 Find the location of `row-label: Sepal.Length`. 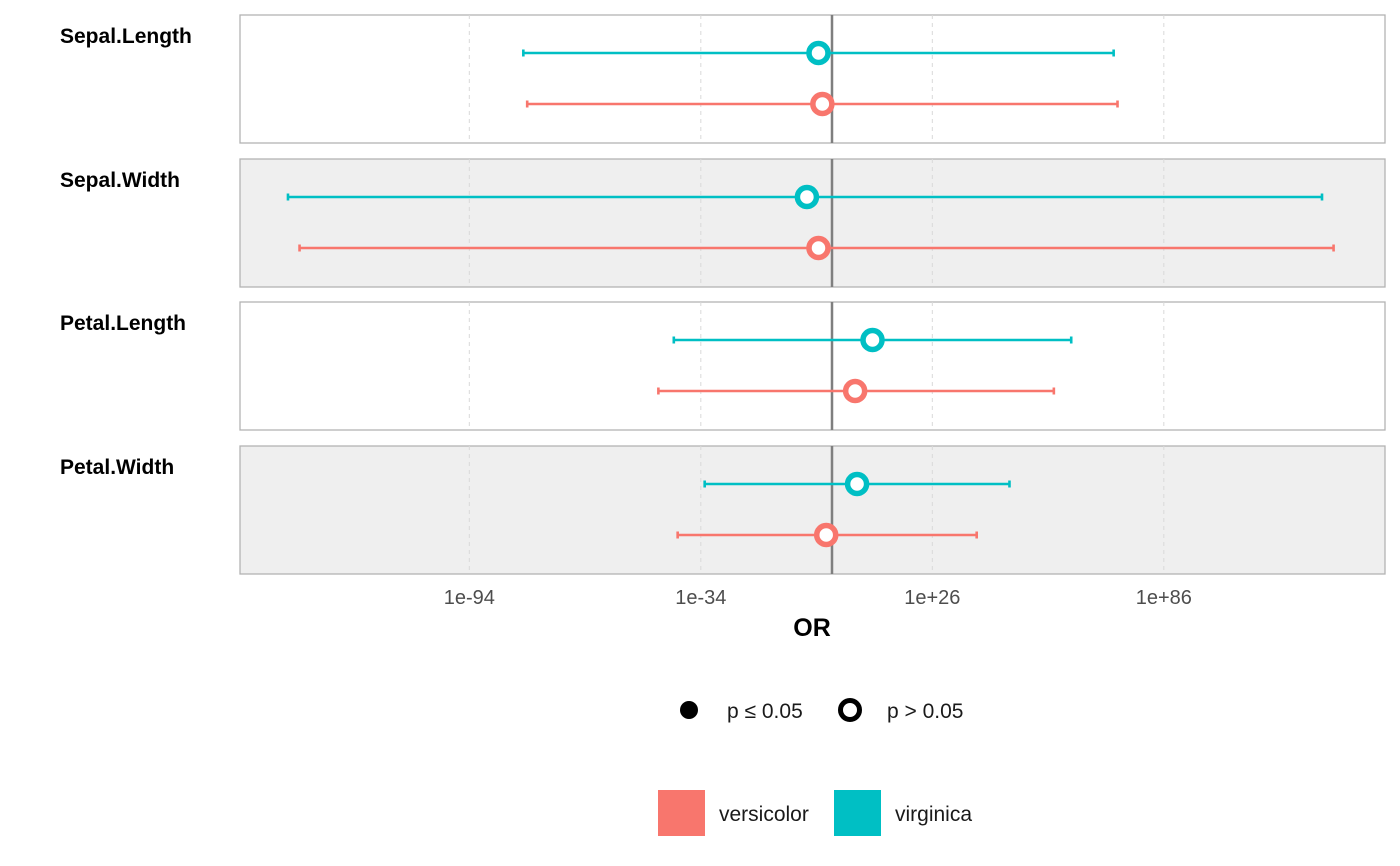

row-label: Sepal.Length is located at coordinates (126, 36).